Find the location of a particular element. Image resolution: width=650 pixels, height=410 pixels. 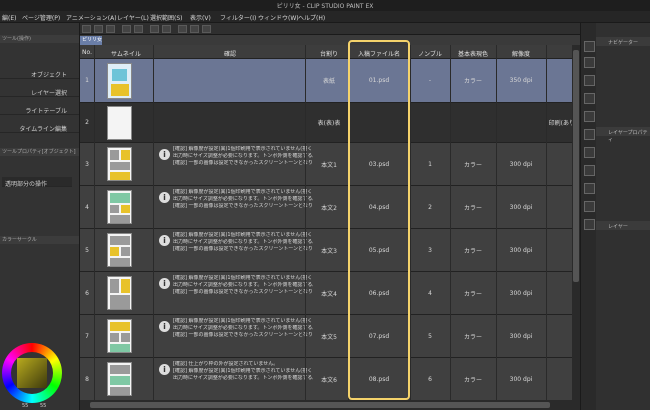

paste-icon is located at coordinates (206, 29).